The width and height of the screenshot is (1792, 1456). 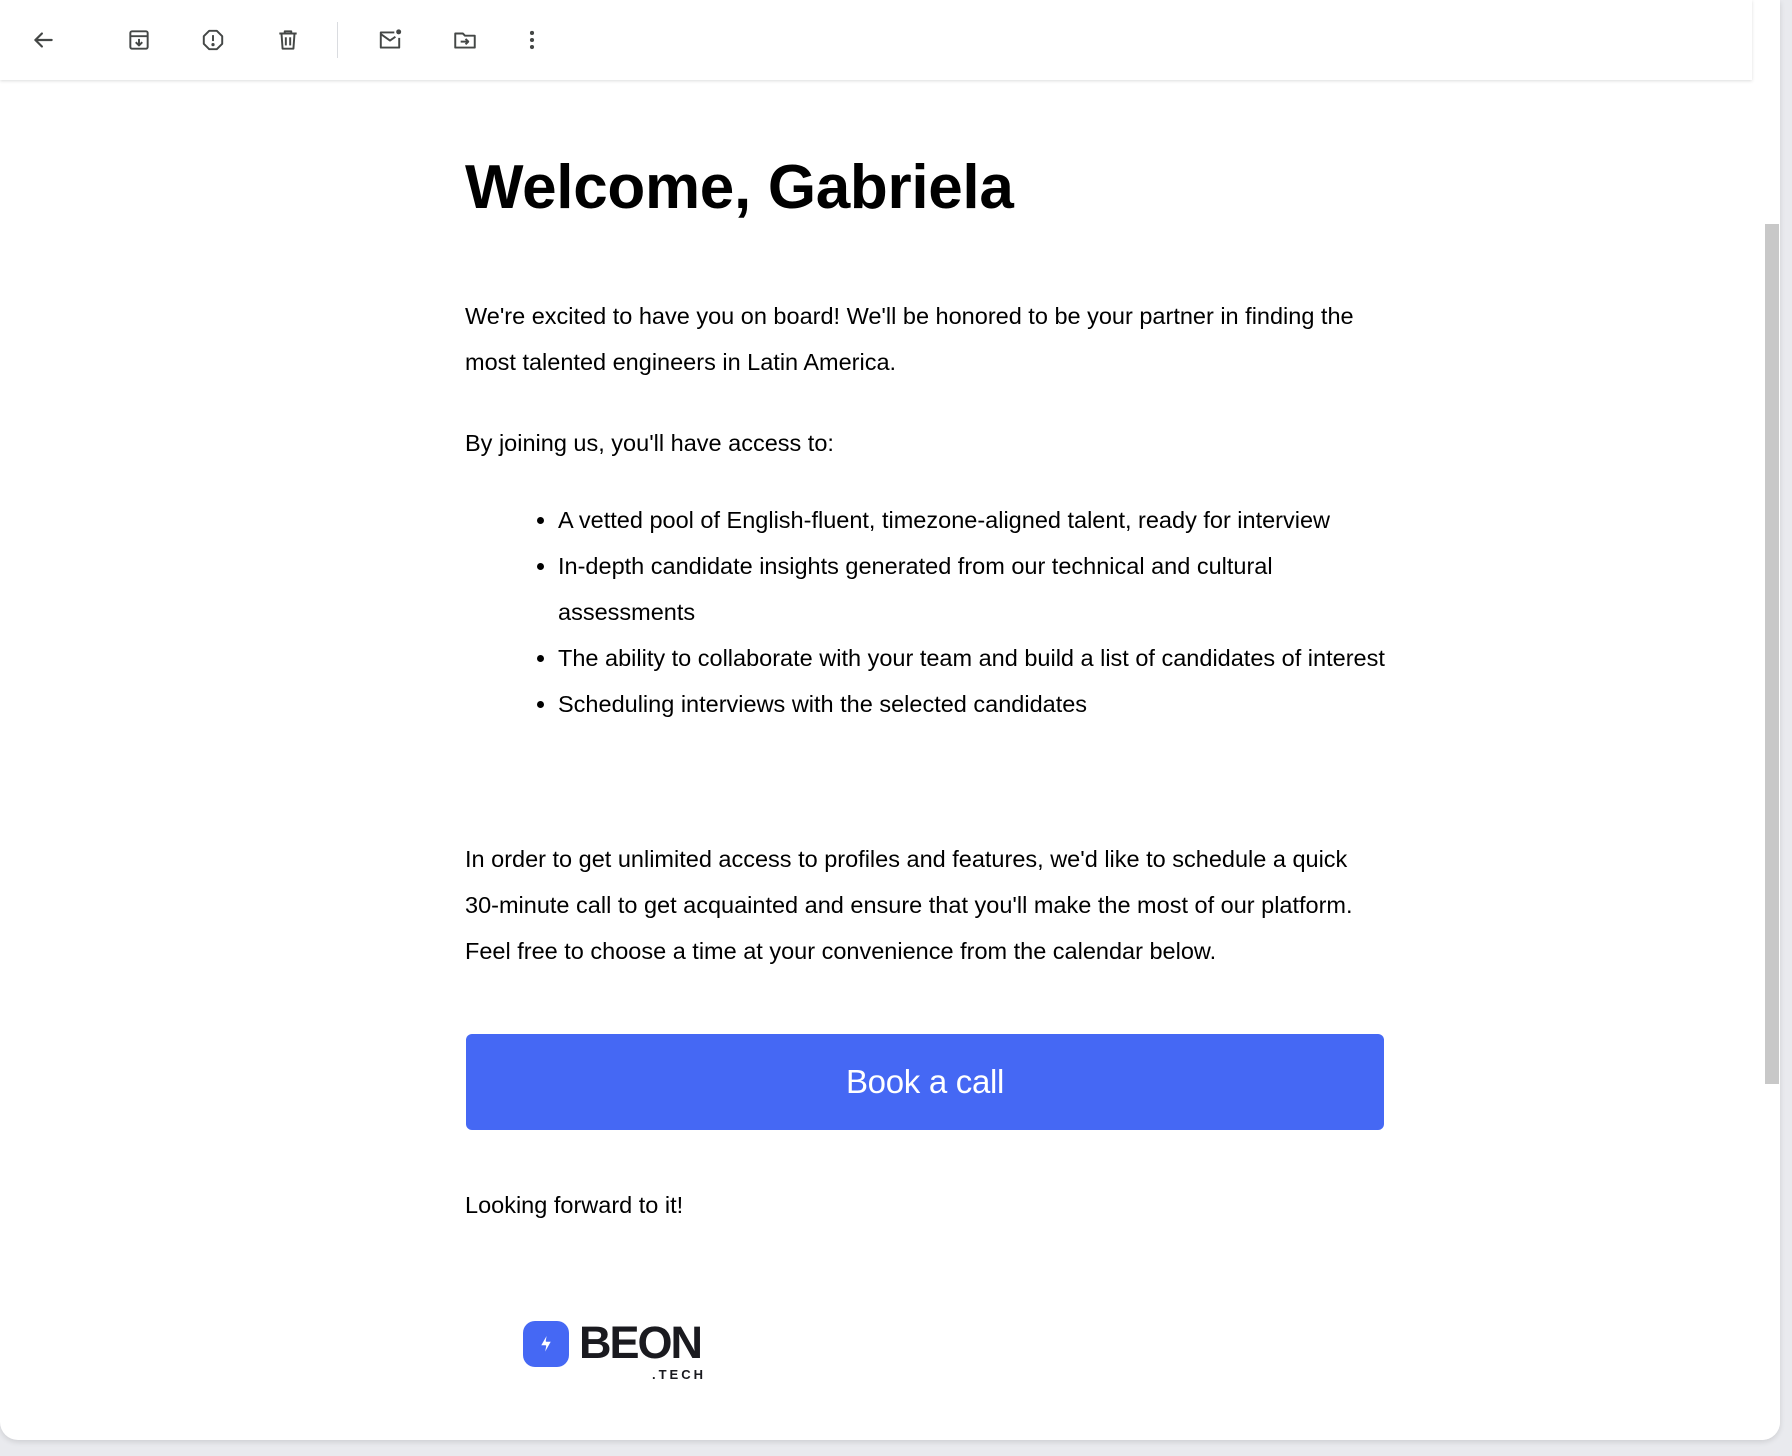 I want to click on archive-icon, so click(x=139, y=40).